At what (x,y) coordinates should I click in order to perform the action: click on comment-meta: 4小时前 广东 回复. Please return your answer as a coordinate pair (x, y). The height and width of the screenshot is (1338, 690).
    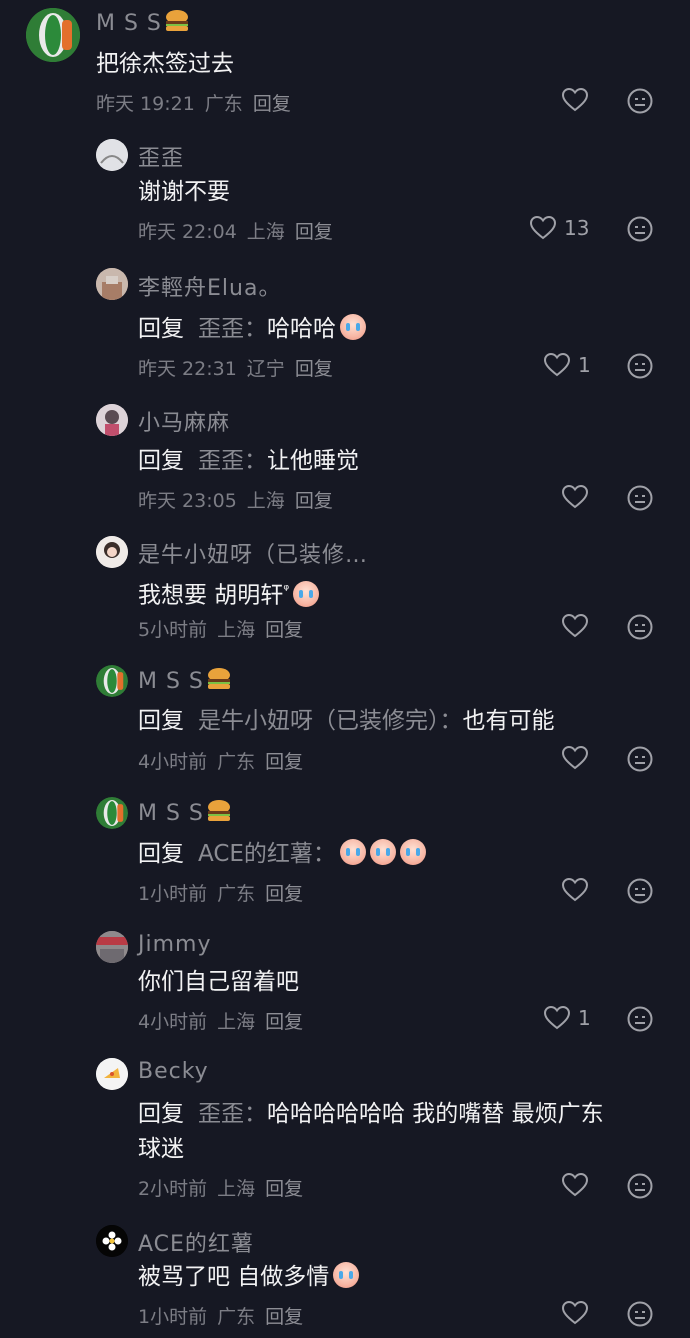
    Looking at the image, I should click on (225, 760).